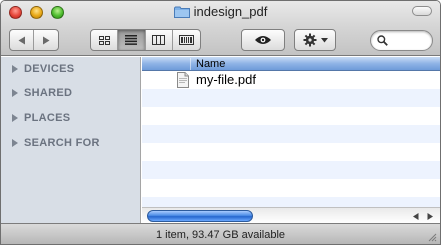 Image resolution: width=441 pixels, height=245 pixels. Describe the element at coordinates (432, 237) in the screenshot. I see `resize-grip-icon` at that location.